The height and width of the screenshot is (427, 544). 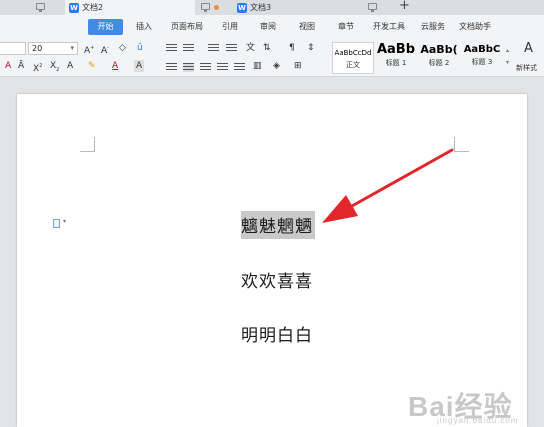 I want to click on annotation-arrow, so click(x=388, y=185).